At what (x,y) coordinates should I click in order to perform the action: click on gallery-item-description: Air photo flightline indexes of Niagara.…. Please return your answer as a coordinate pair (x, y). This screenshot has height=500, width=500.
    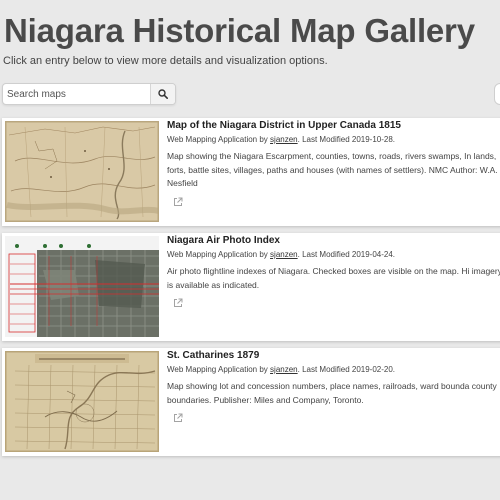
    Looking at the image, I should click on (333, 278).